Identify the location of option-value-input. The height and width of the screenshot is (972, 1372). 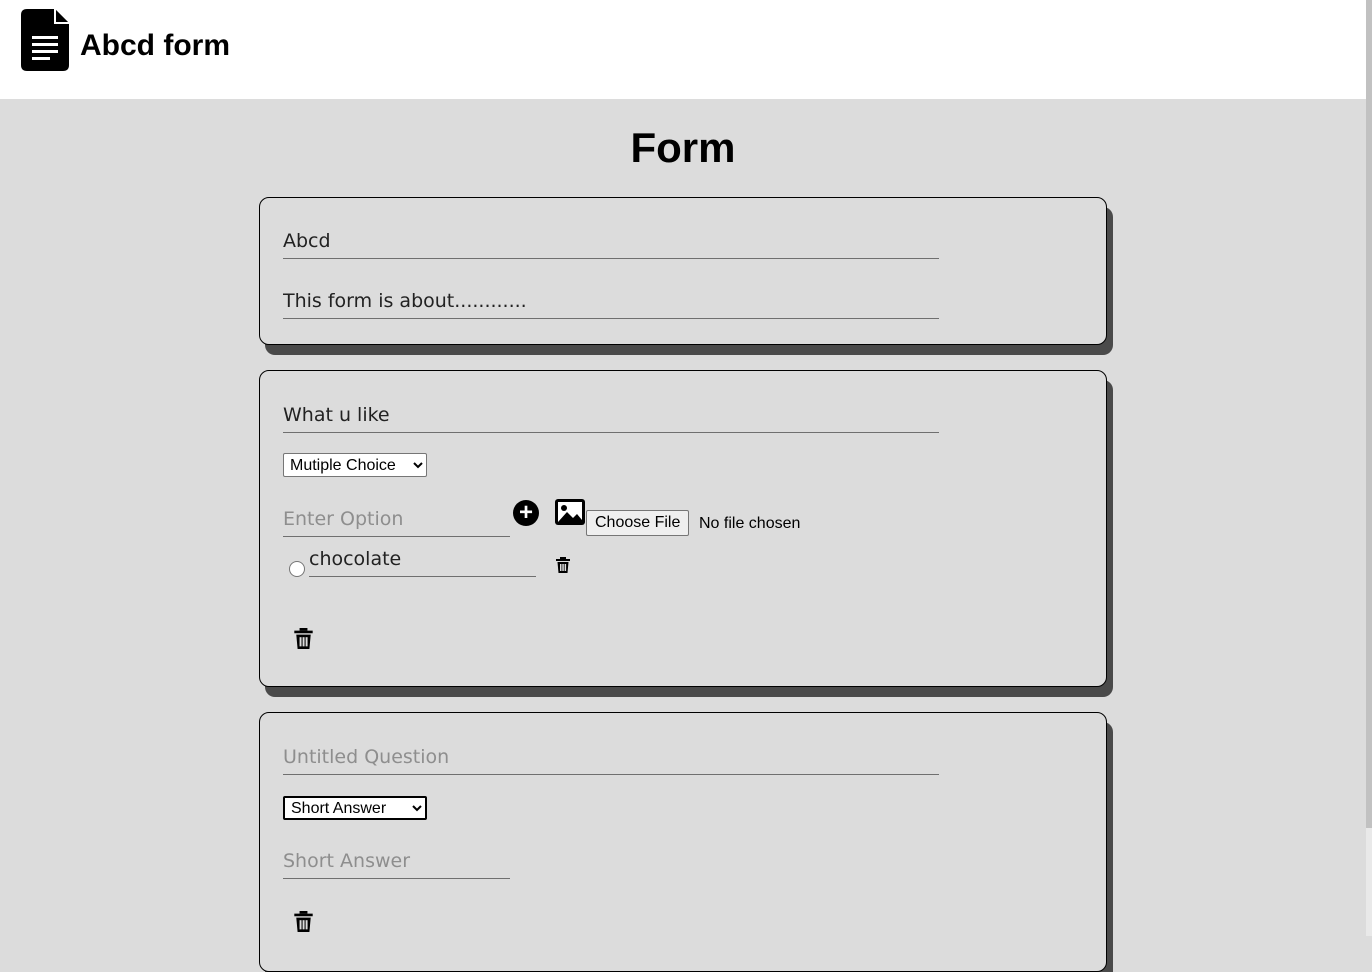
(422, 559).